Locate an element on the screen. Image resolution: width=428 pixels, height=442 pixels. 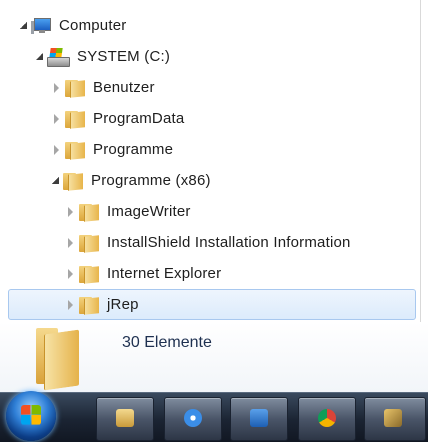
safari-icon is located at coordinates (193, 419).